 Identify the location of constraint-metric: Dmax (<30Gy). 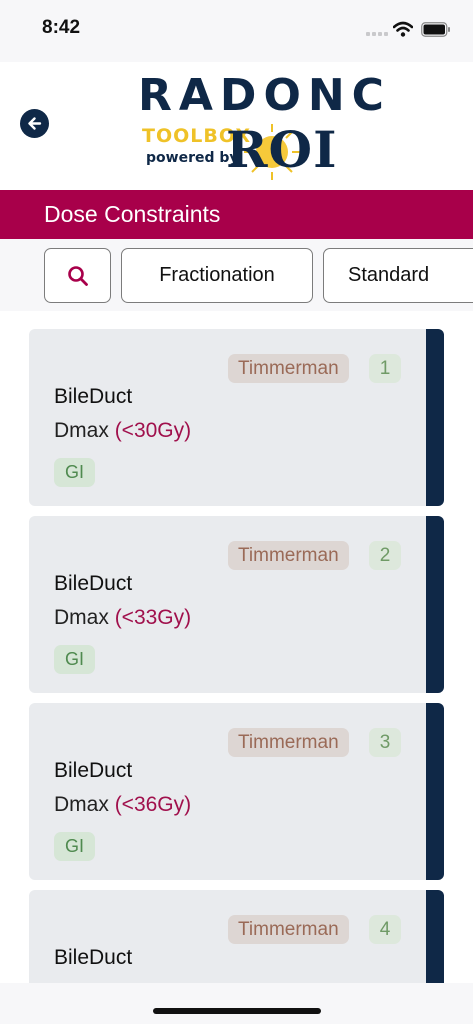
(122, 431).